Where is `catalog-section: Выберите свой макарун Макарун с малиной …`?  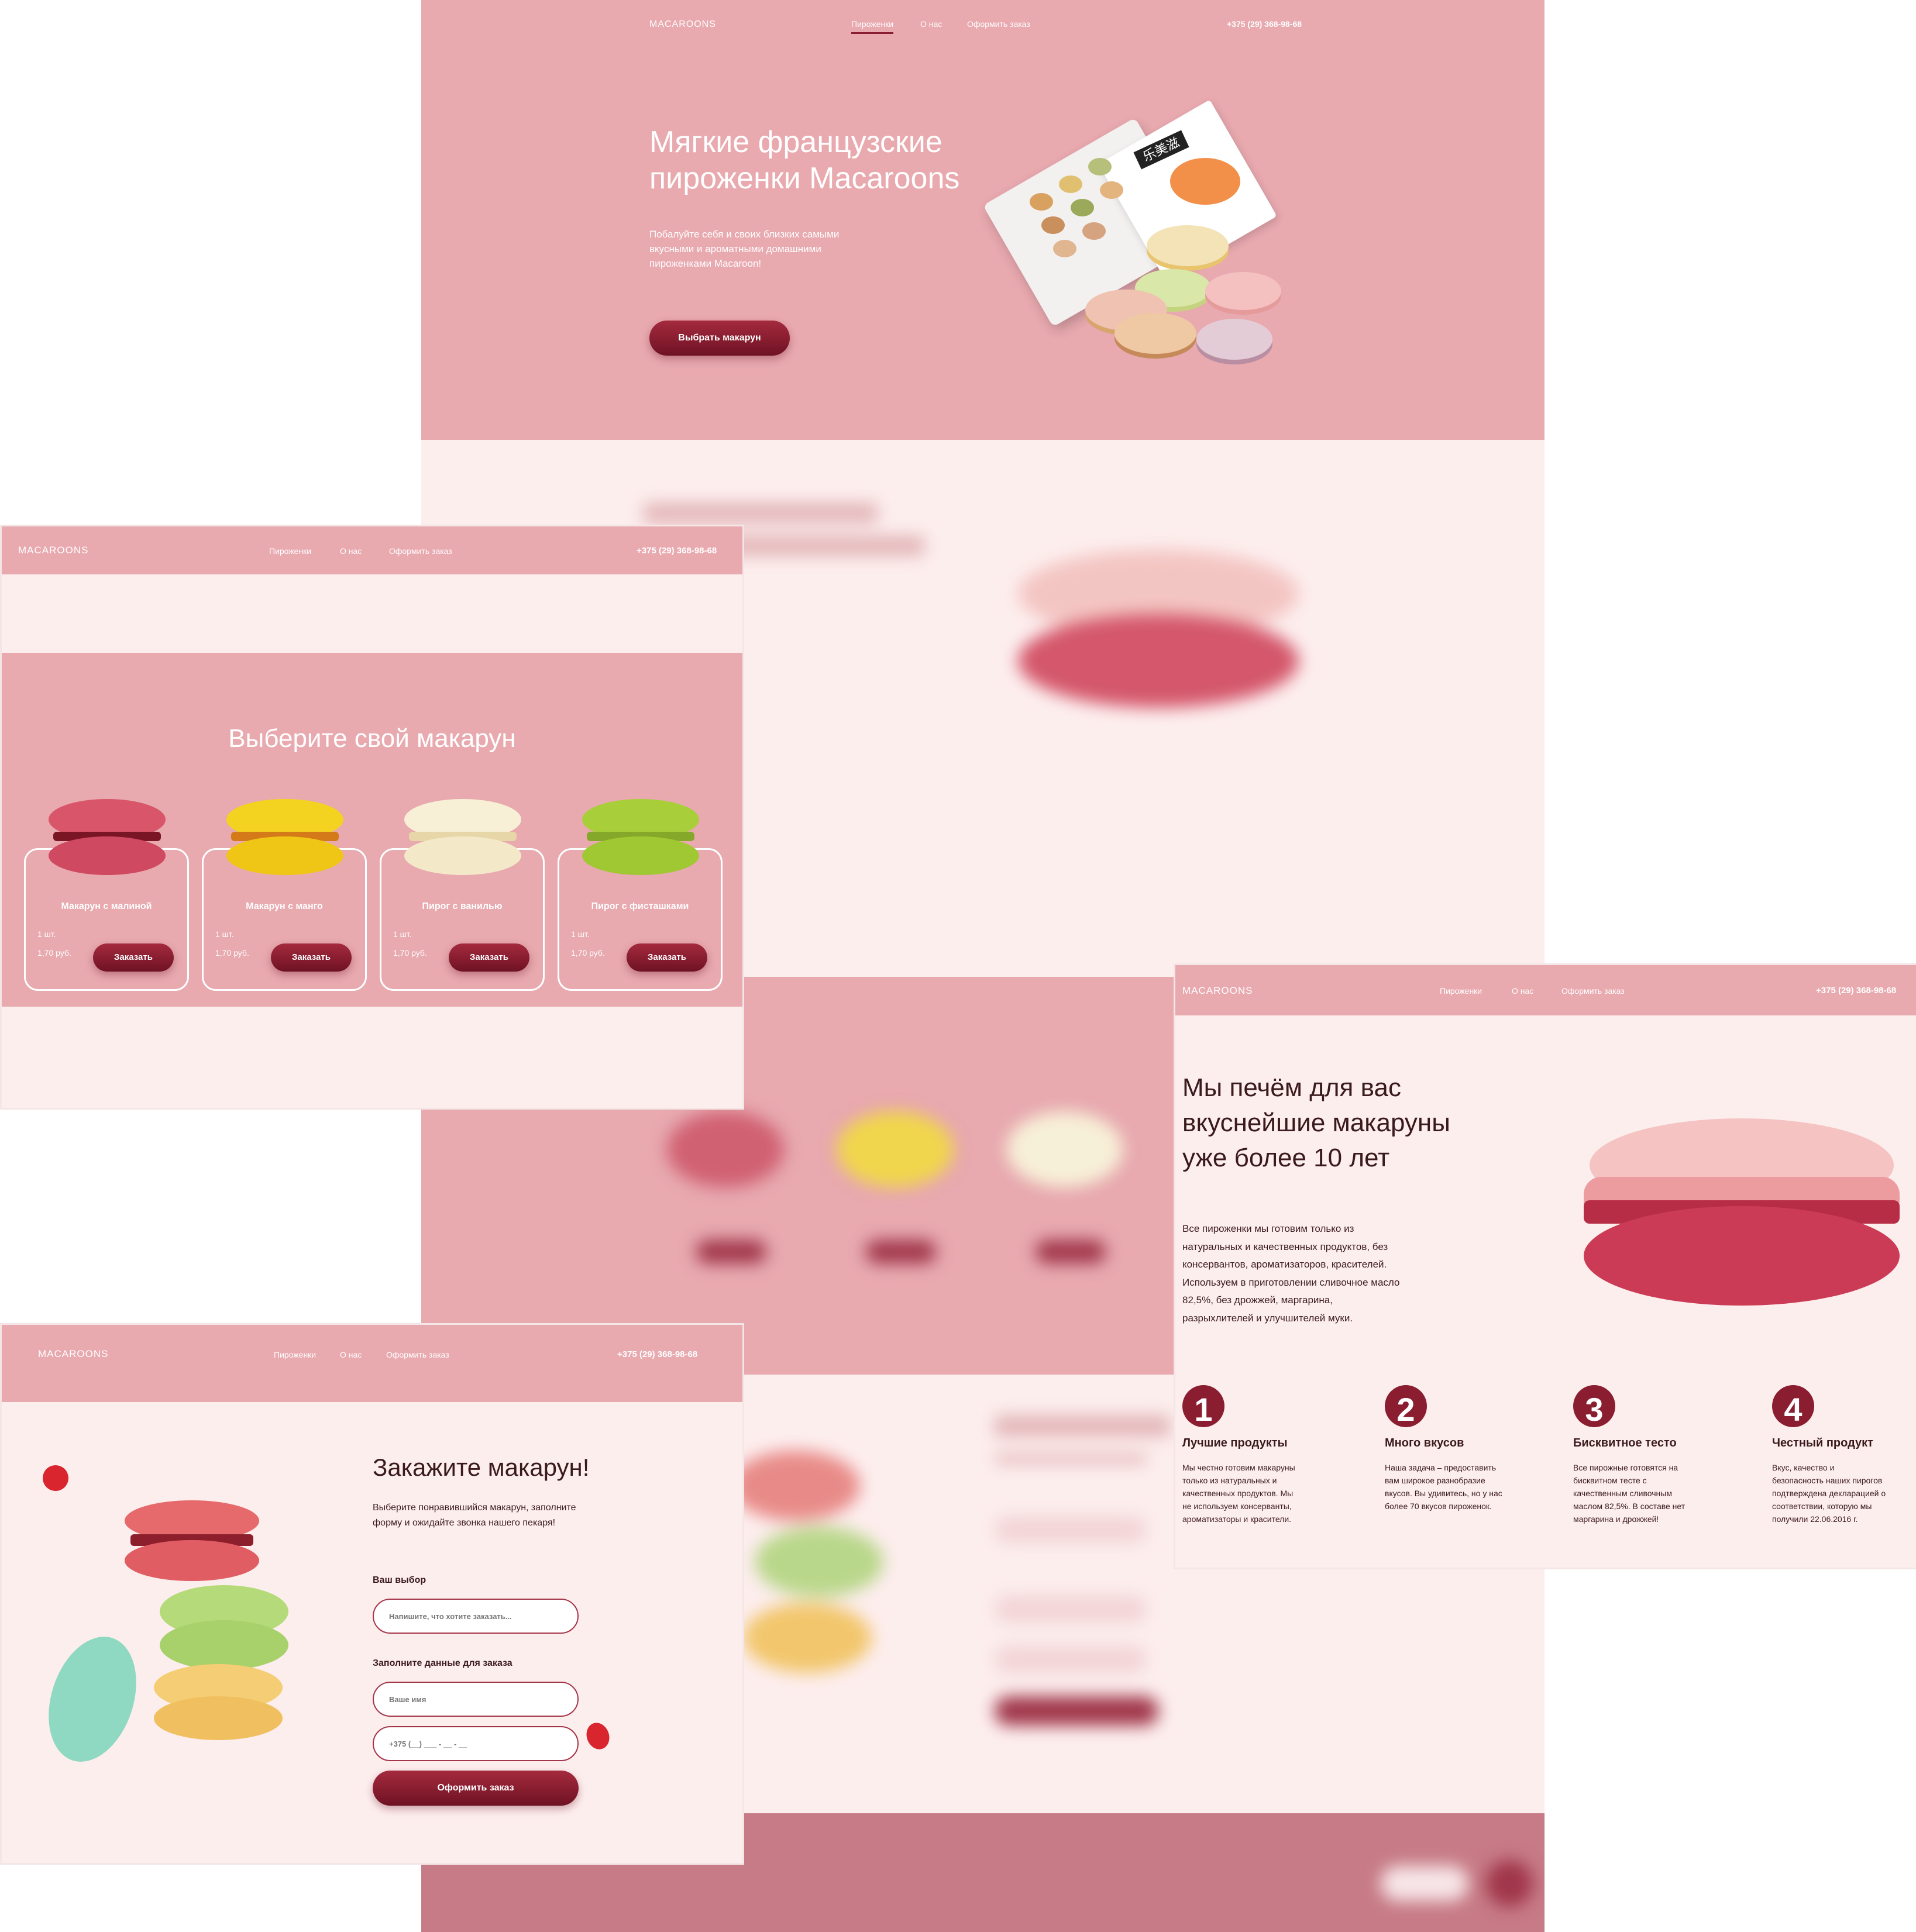
catalog-section: Выберите свой макарун Макарун с малиной … is located at coordinates (372, 830).